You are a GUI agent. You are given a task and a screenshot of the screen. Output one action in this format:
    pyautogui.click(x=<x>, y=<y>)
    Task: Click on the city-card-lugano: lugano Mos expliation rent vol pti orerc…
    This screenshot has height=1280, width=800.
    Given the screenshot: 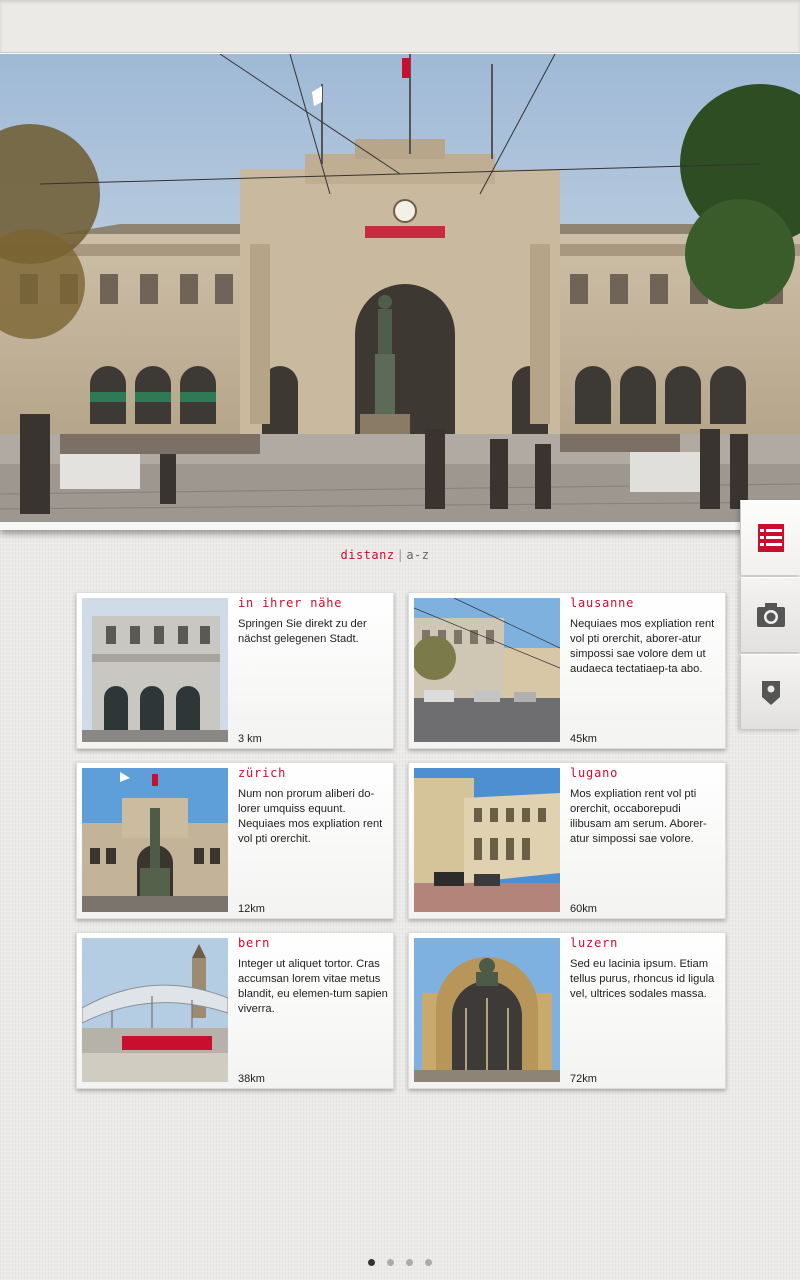 What is the action you would take?
    pyautogui.click(x=567, y=840)
    